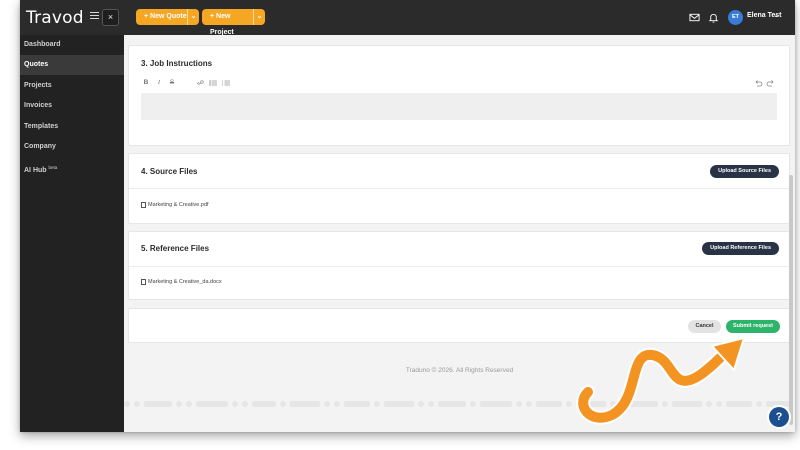 The width and height of the screenshot is (800, 450). Describe the element at coordinates (758, 83) in the screenshot. I see `undo-icon` at that location.